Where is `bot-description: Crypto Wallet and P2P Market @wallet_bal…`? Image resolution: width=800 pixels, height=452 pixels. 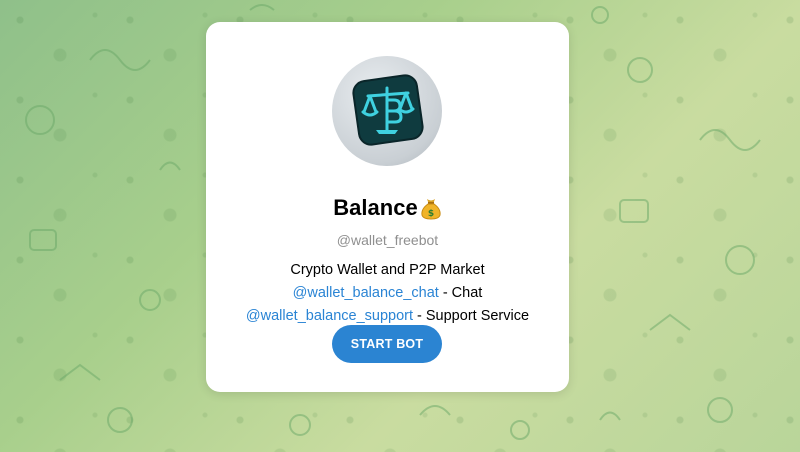
bot-description: Crypto Wallet and P2P Market @wallet_bal… is located at coordinates (387, 293).